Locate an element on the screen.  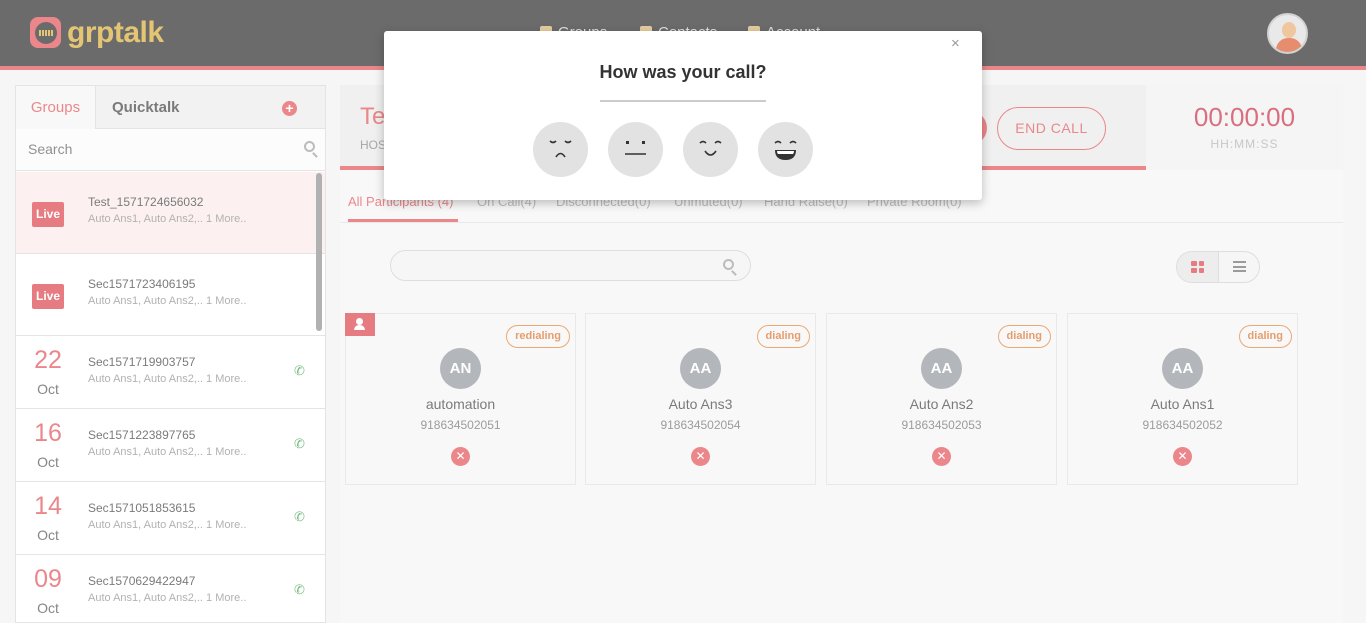
neutral-face-icon is located at coordinates (635, 149).